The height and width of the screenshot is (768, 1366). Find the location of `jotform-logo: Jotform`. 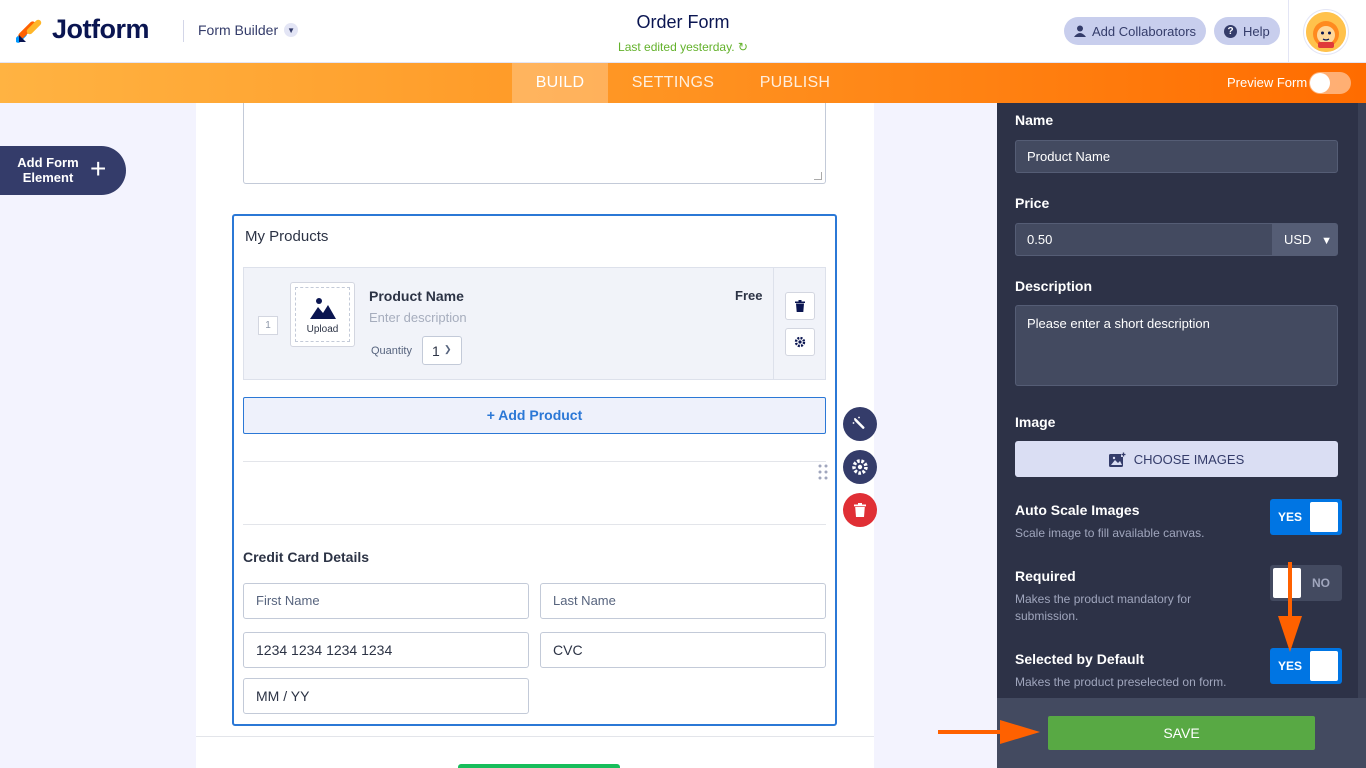

jotform-logo: Jotform is located at coordinates (83, 29).